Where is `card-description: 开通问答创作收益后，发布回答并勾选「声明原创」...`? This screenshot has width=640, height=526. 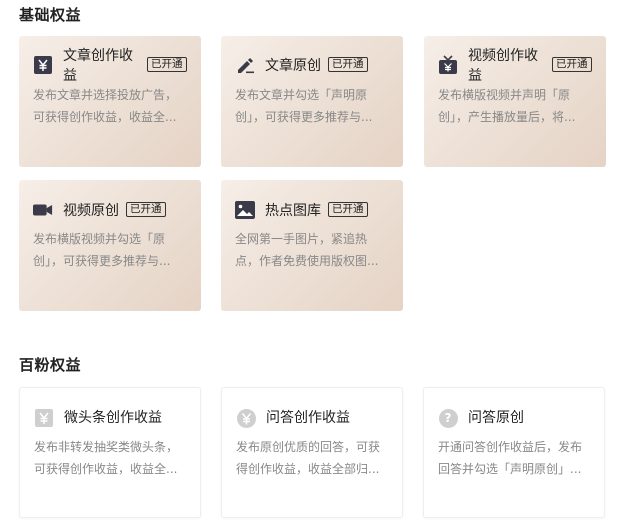
card-description: 开通问答创作收益后，发布回答并勾选「声明原创」... is located at coordinates (510, 458).